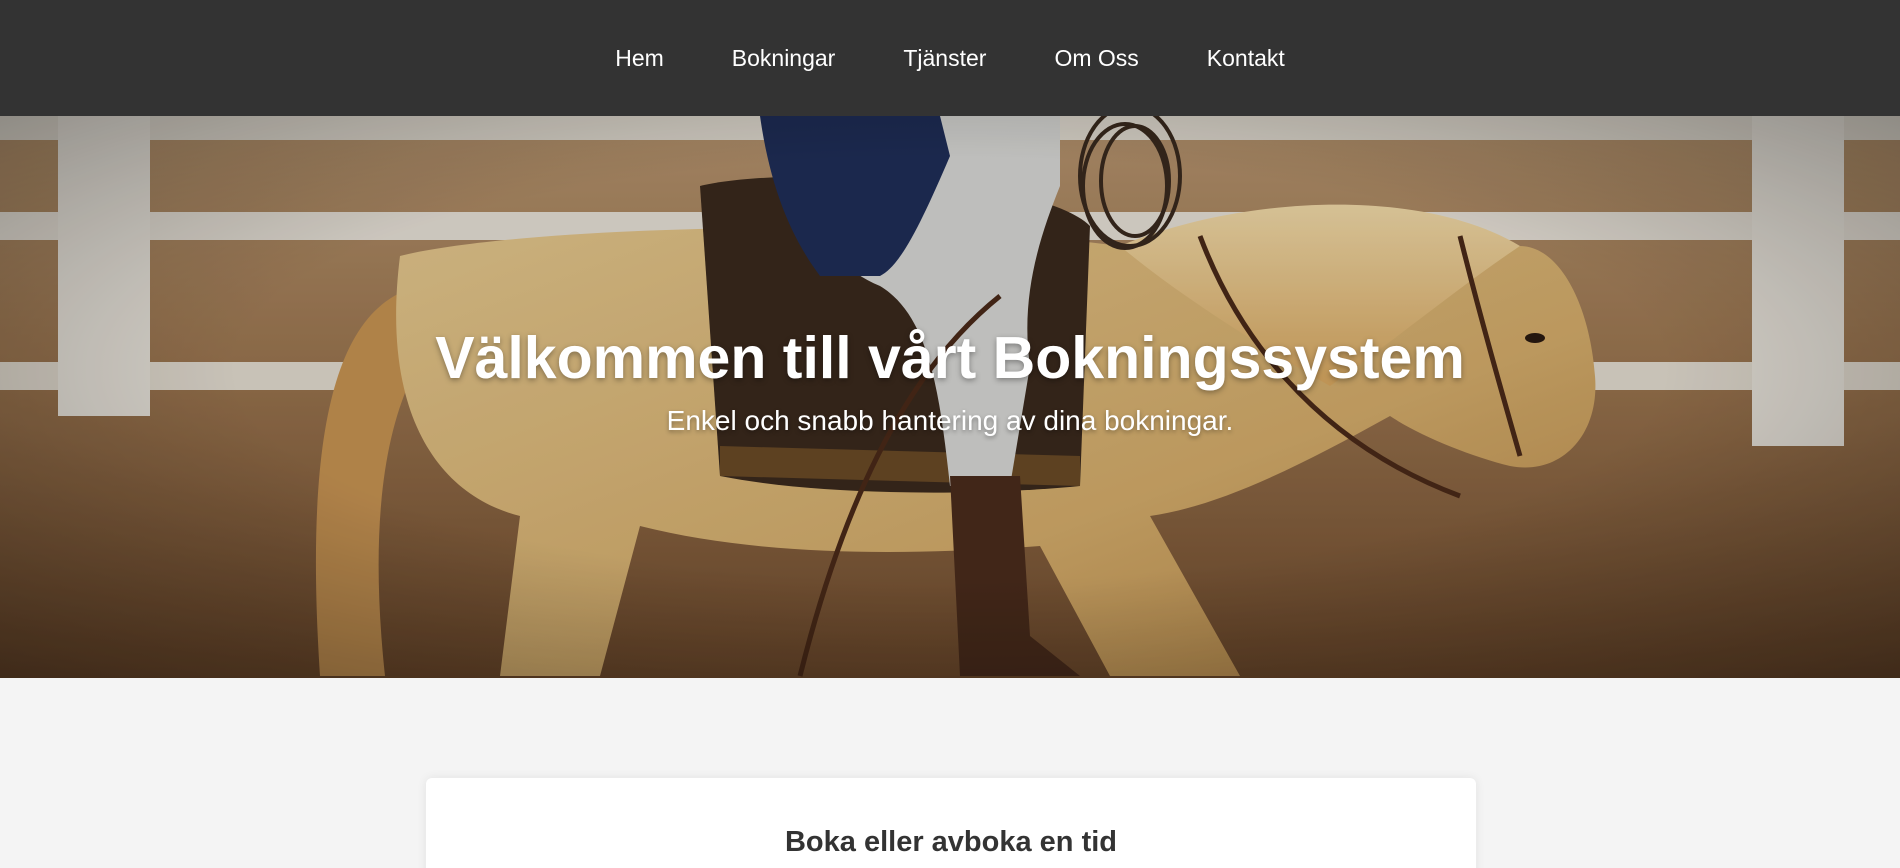 The width and height of the screenshot is (1900, 868). I want to click on nav-item-about: Om Oss, so click(1096, 58).